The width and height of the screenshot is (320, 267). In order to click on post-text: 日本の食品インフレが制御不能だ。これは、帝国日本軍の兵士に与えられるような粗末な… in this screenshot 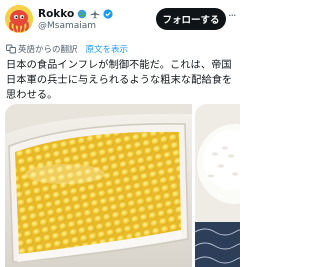, I will do `click(119, 80)`.